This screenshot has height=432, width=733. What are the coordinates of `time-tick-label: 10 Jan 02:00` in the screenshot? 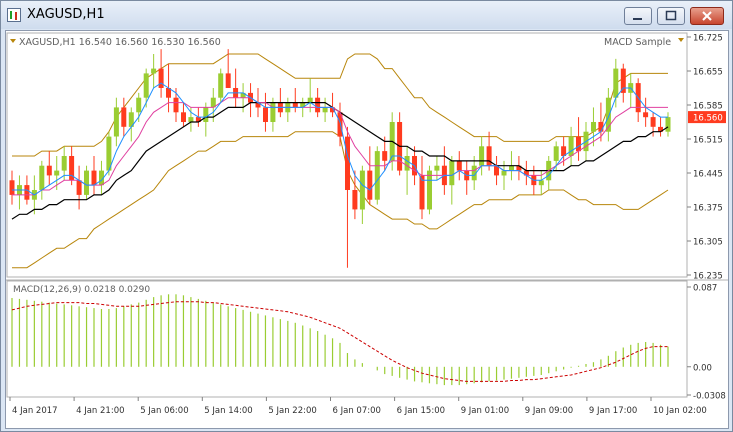 It's located at (680, 411).